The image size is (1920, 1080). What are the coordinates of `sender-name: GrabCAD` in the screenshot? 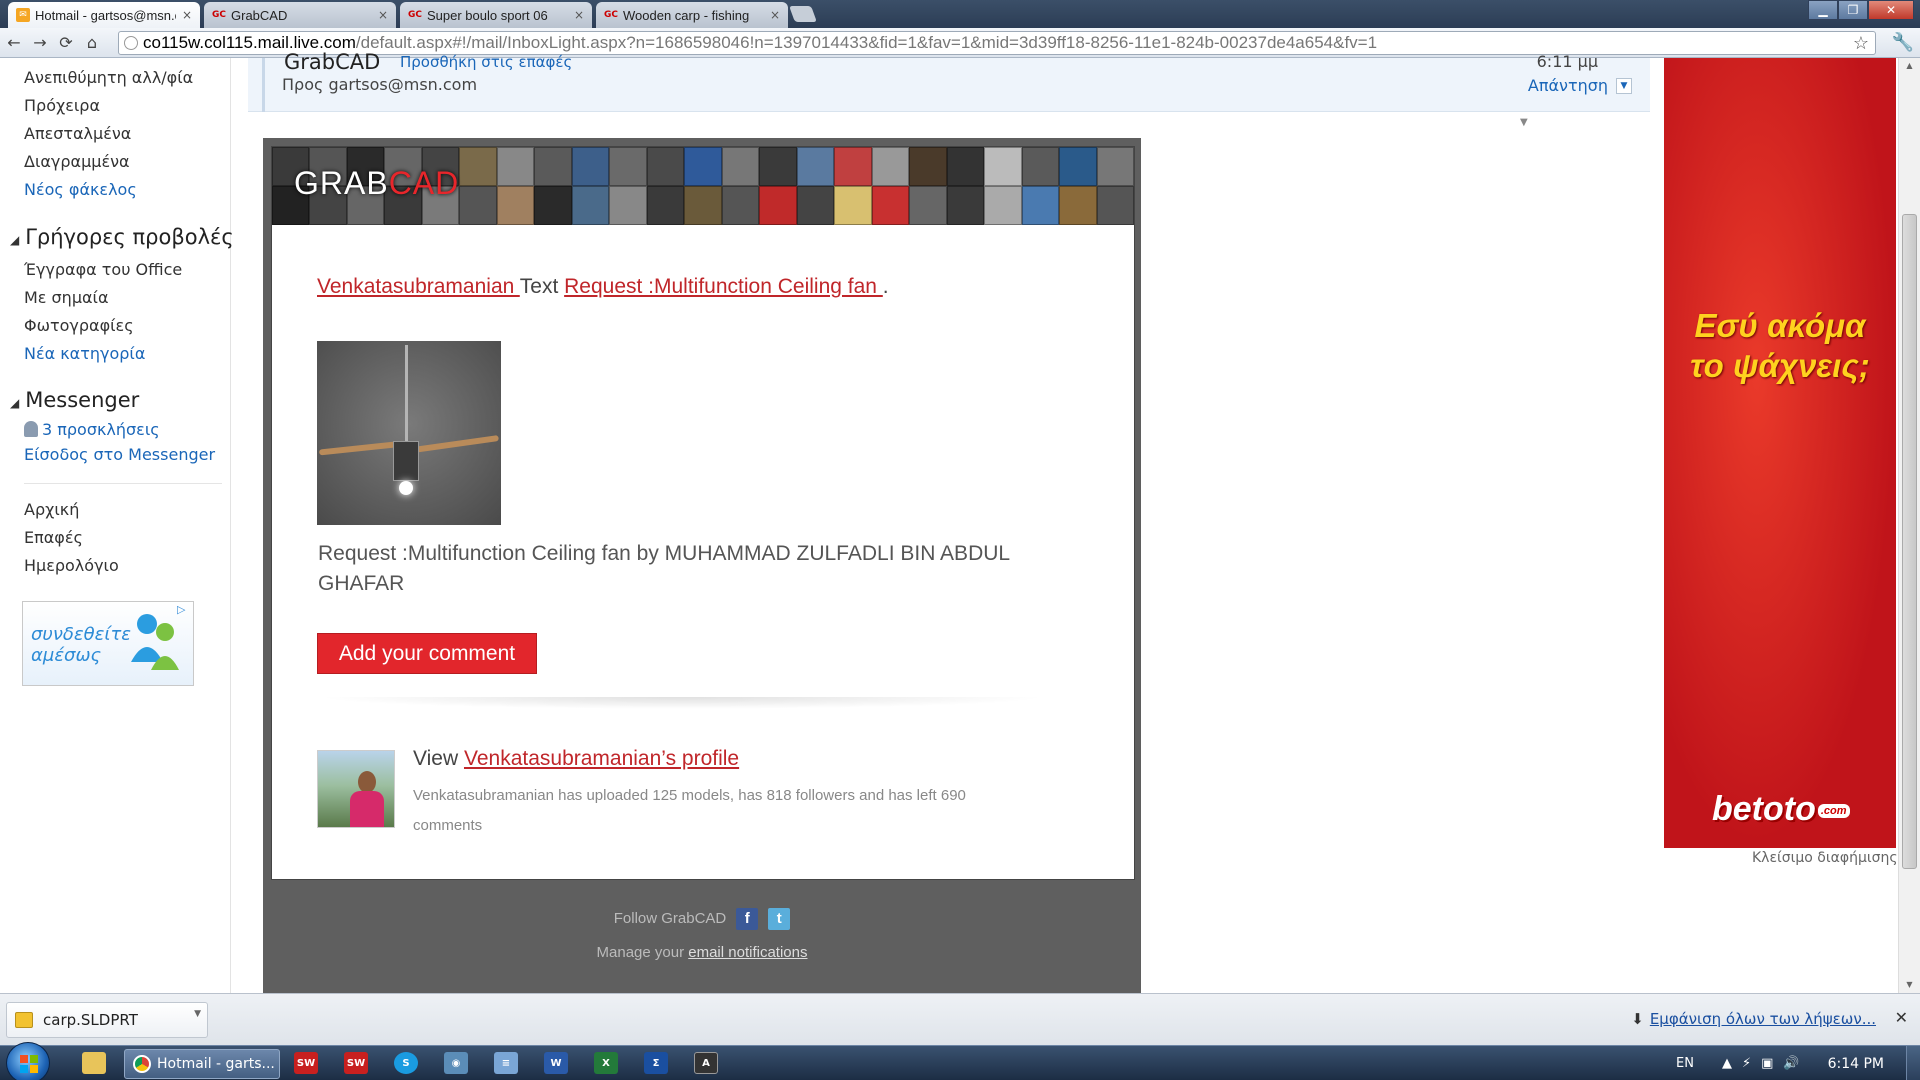 It's located at (332, 62).